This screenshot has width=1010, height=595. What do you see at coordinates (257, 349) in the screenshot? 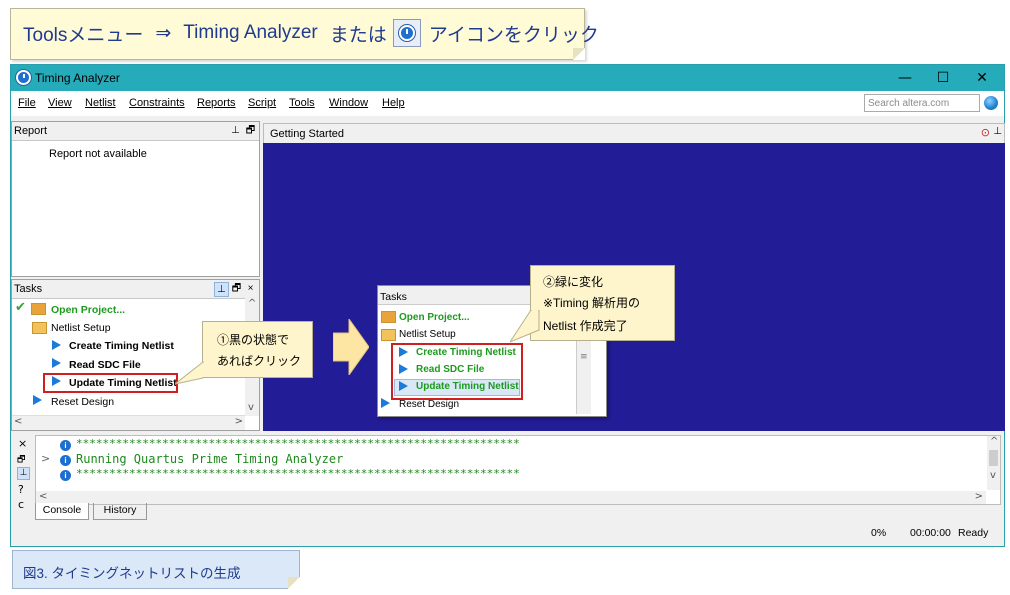
I see `callout-black-state: ①黒の状態で あればクリック` at bounding box center [257, 349].